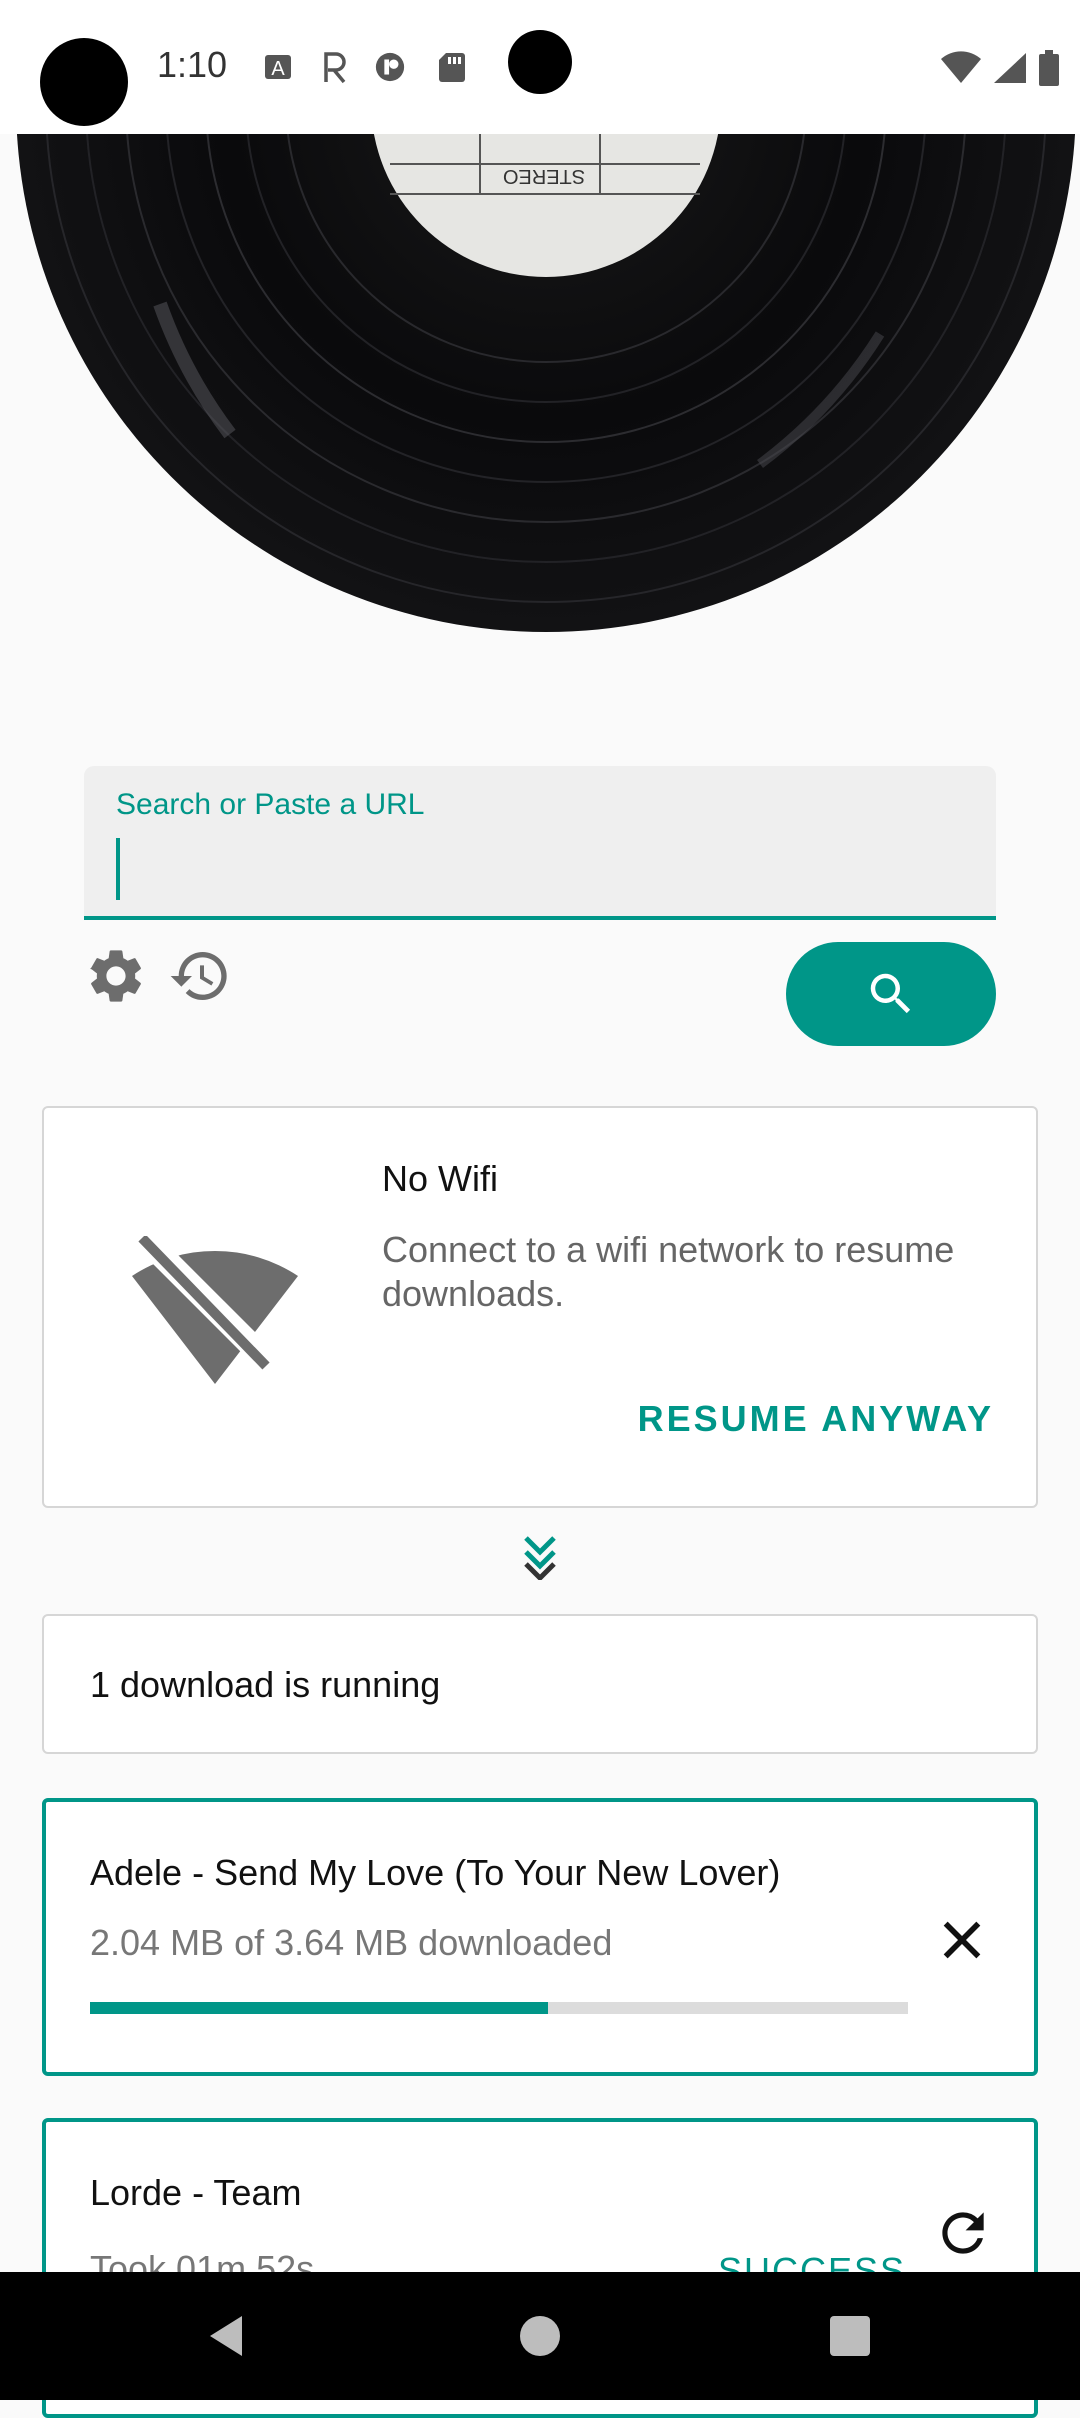 Image resolution: width=1080 pixels, height=2418 pixels. I want to click on svg-text: A, so click(278, 69).